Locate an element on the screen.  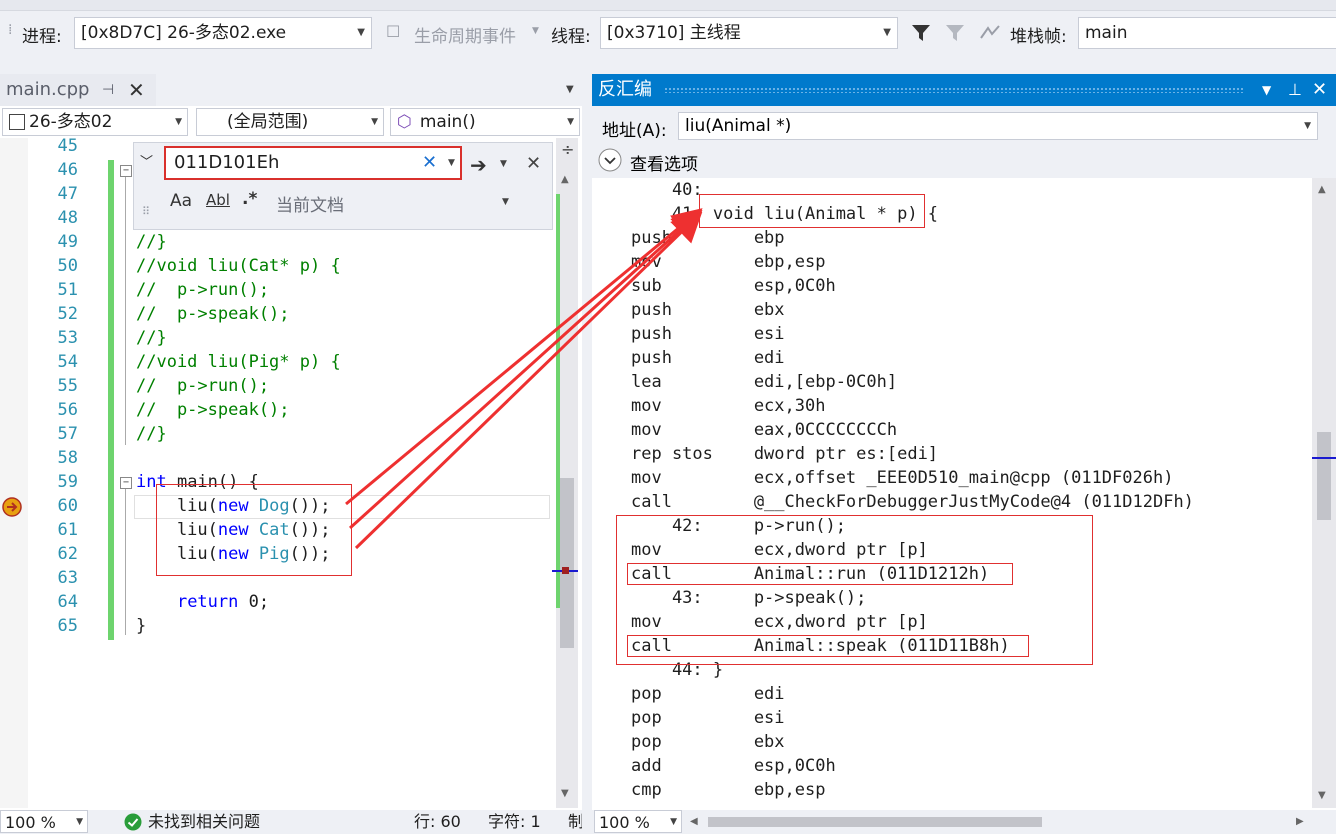
asm-line: mov eax,0CCCCCCCCh is located at coordinates (764, 430).